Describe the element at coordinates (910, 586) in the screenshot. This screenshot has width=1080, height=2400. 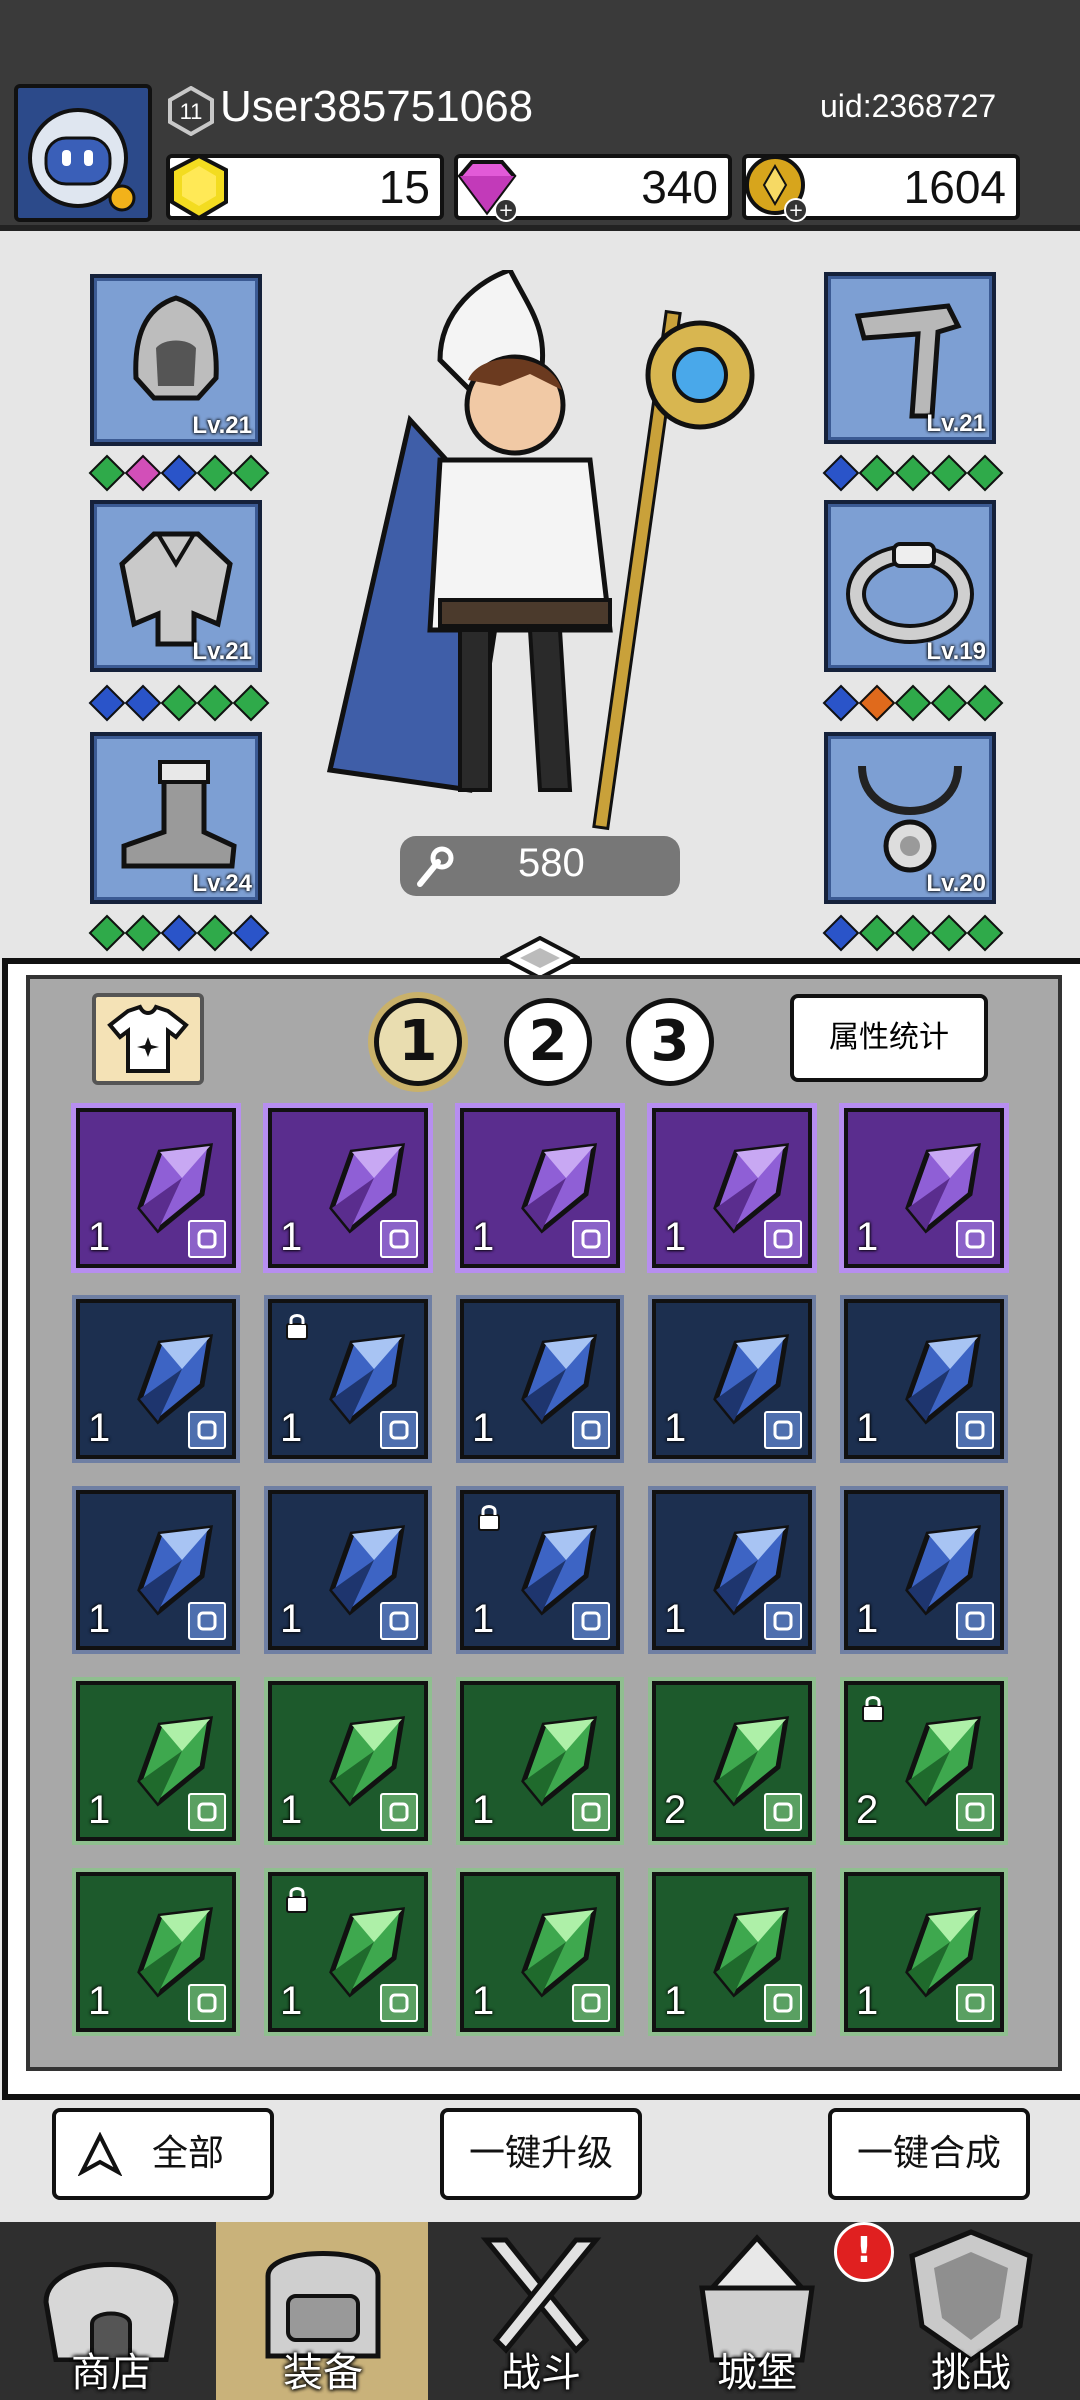
I see `equip-slot-ring: Lv.19` at that location.